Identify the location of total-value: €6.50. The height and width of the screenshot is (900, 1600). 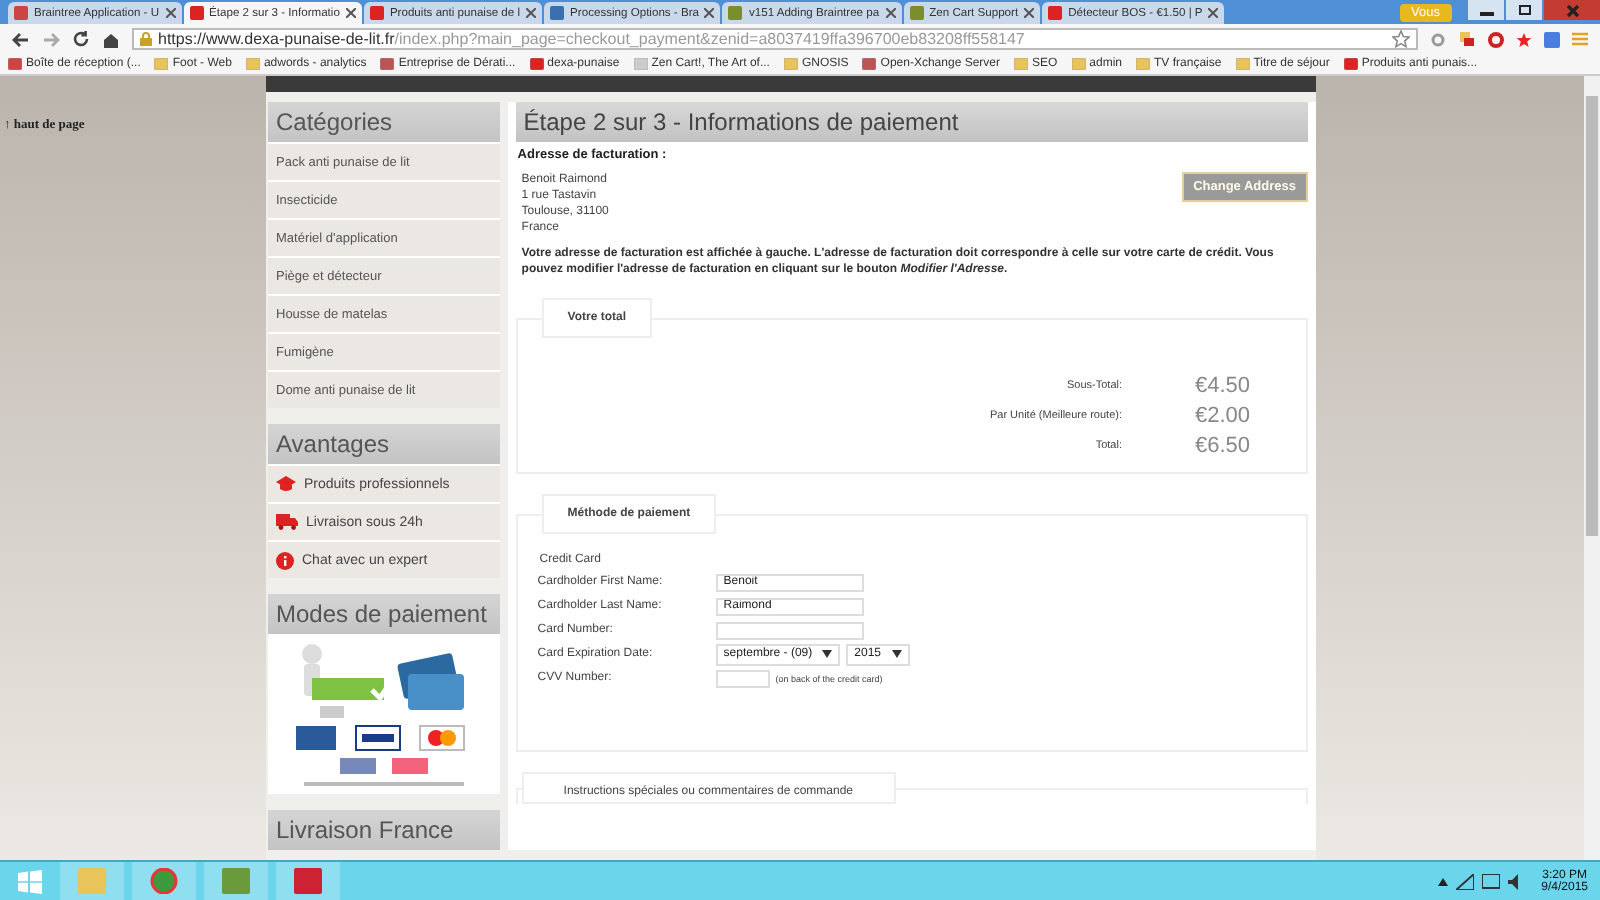
(1221, 445).